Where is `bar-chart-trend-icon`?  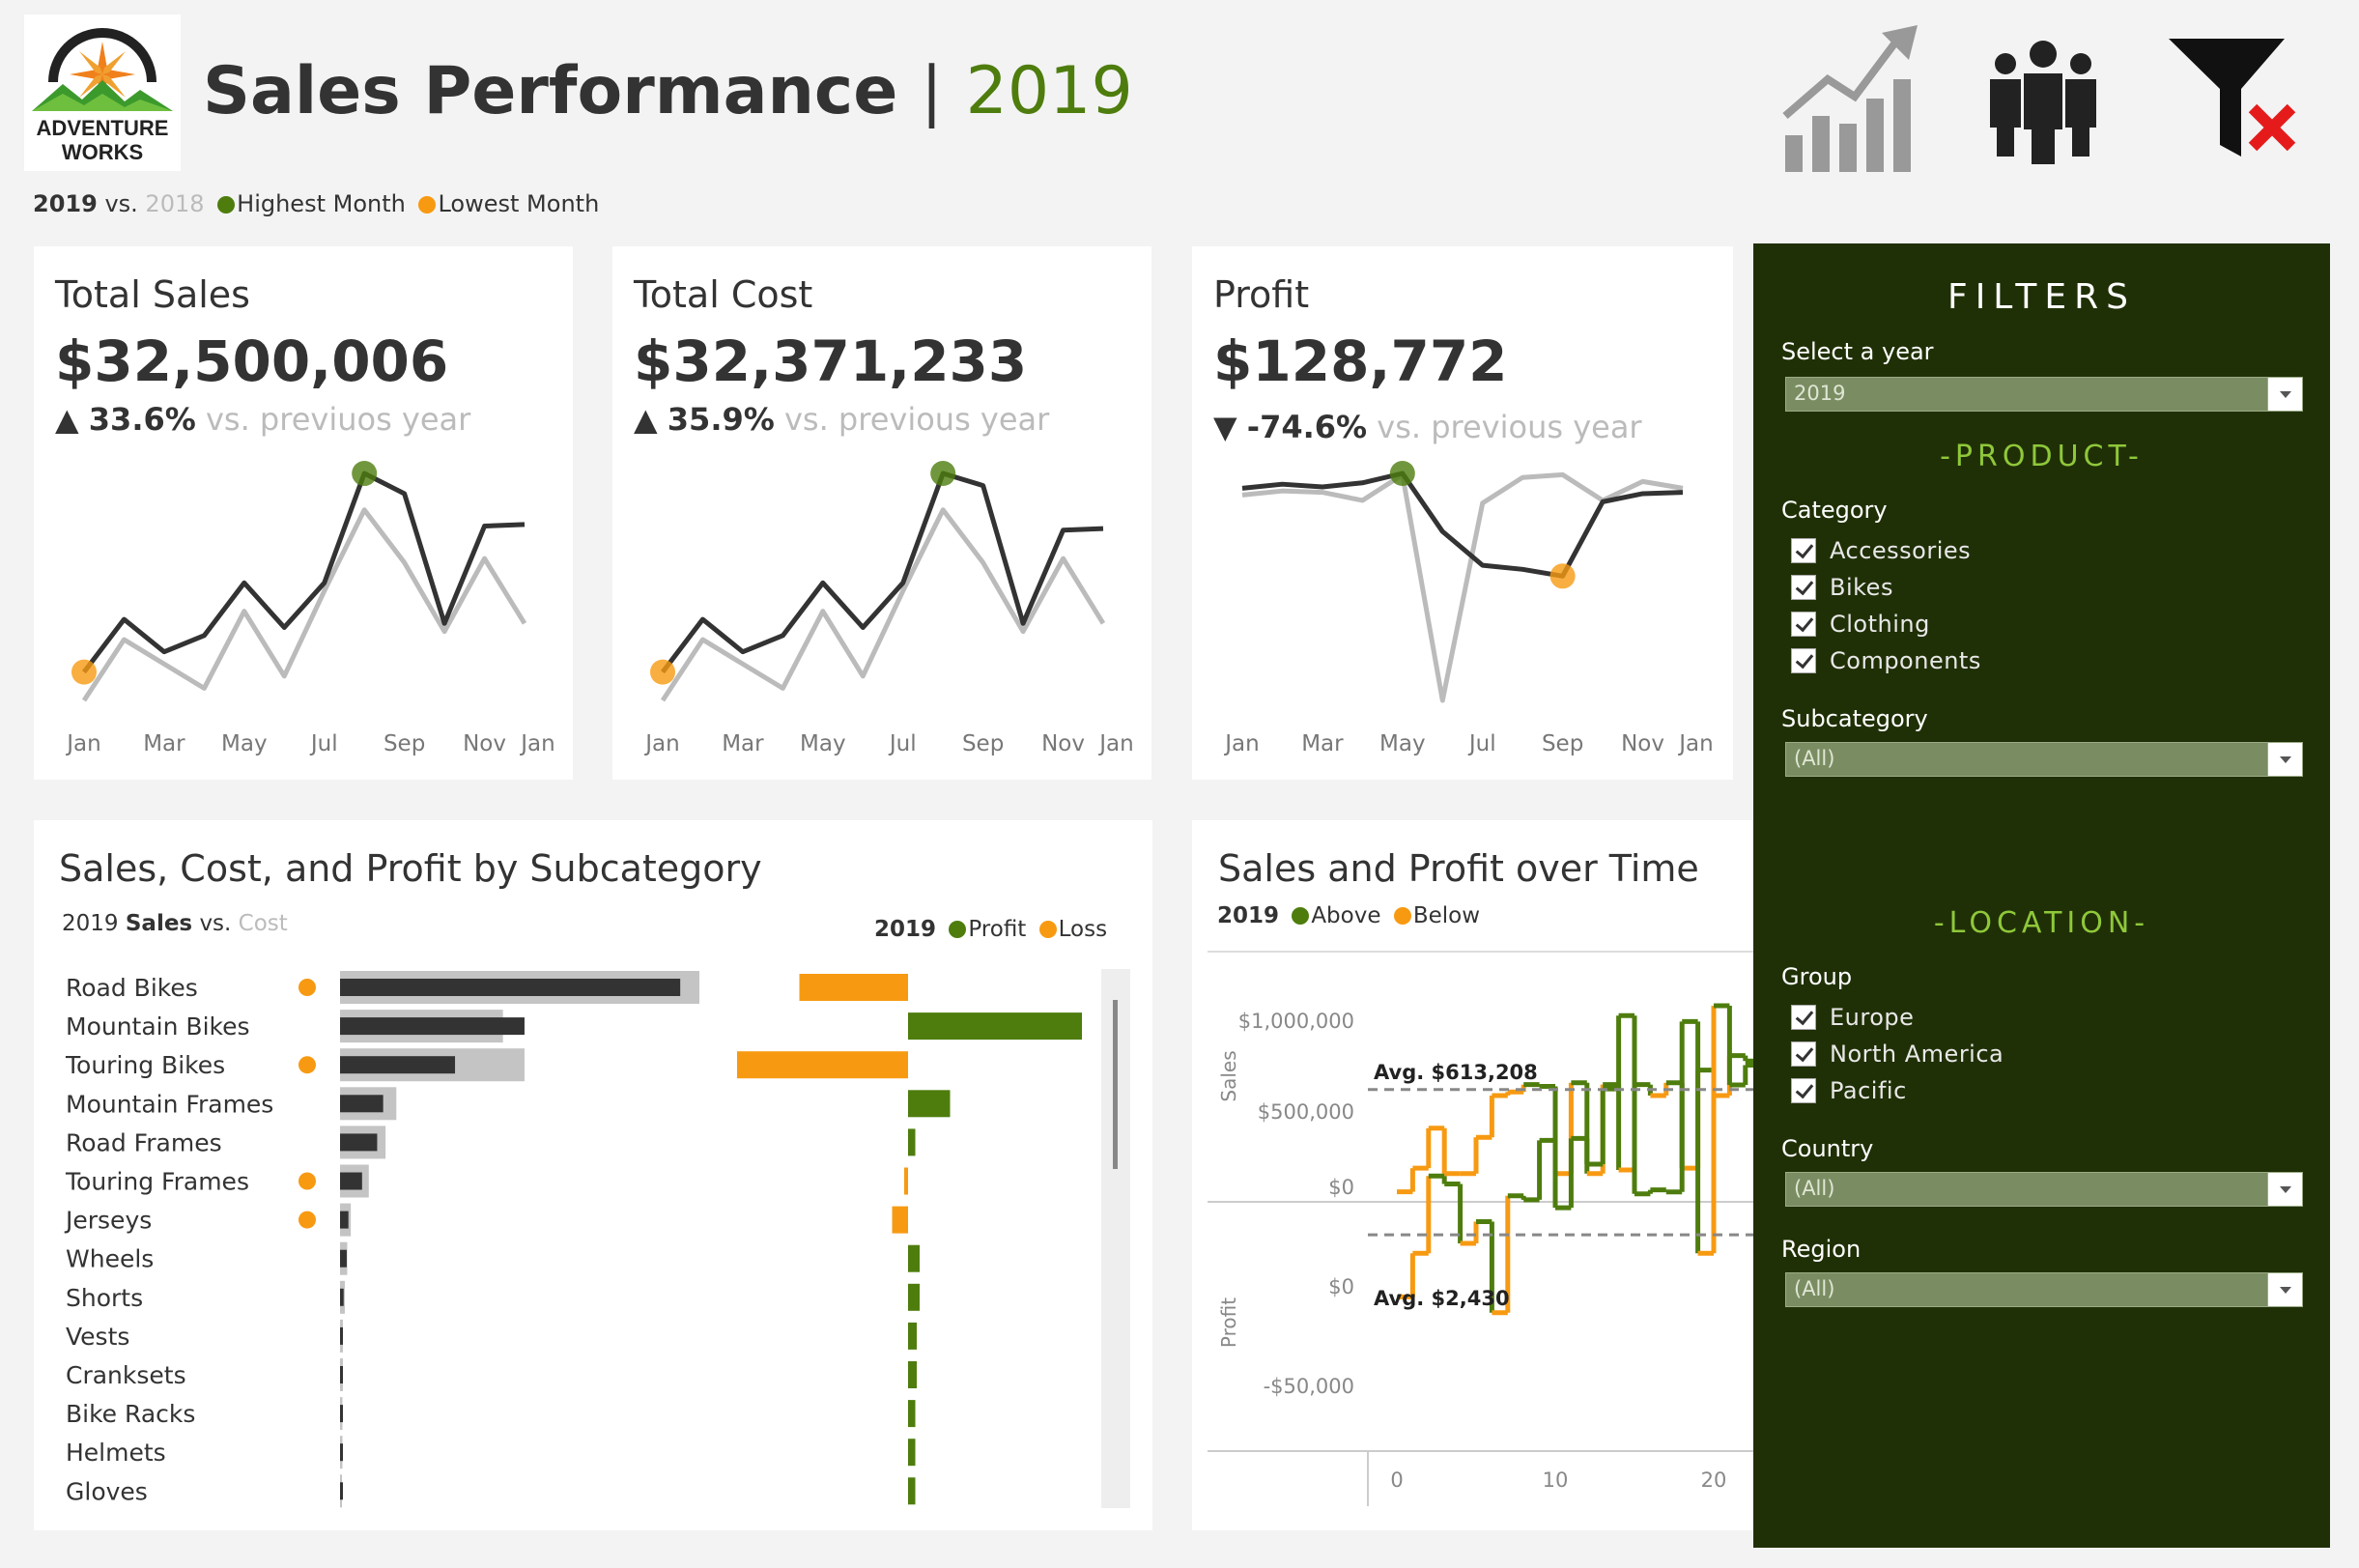
bar-chart-trend-icon is located at coordinates (1850, 96).